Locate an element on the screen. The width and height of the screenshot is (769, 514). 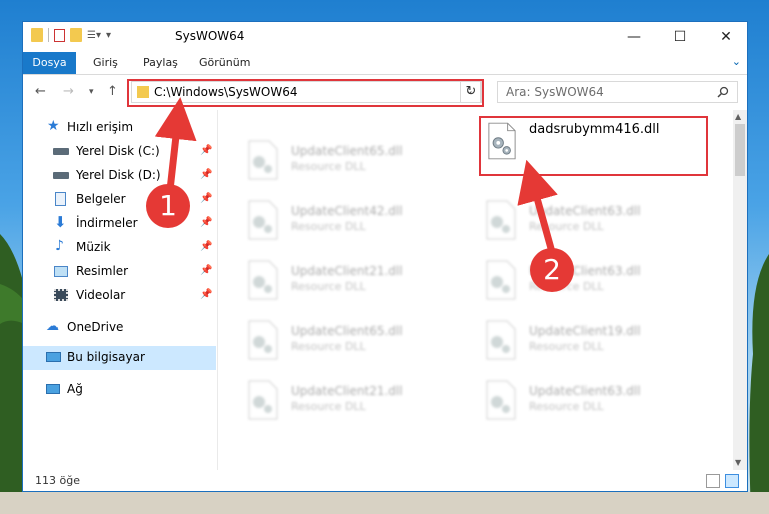
sidebar-item-label: Hızlı erişim is located at coordinates (100, 127).